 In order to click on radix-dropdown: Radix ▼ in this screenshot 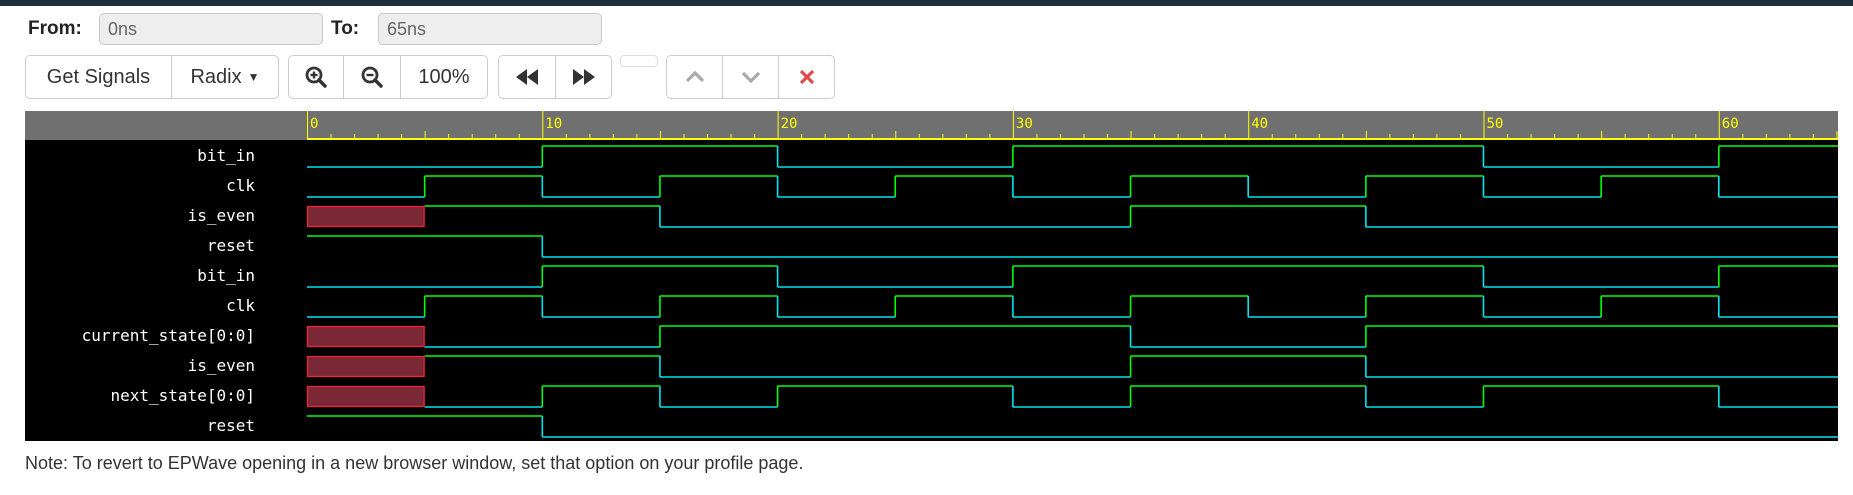, I will do `click(225, 77)`.